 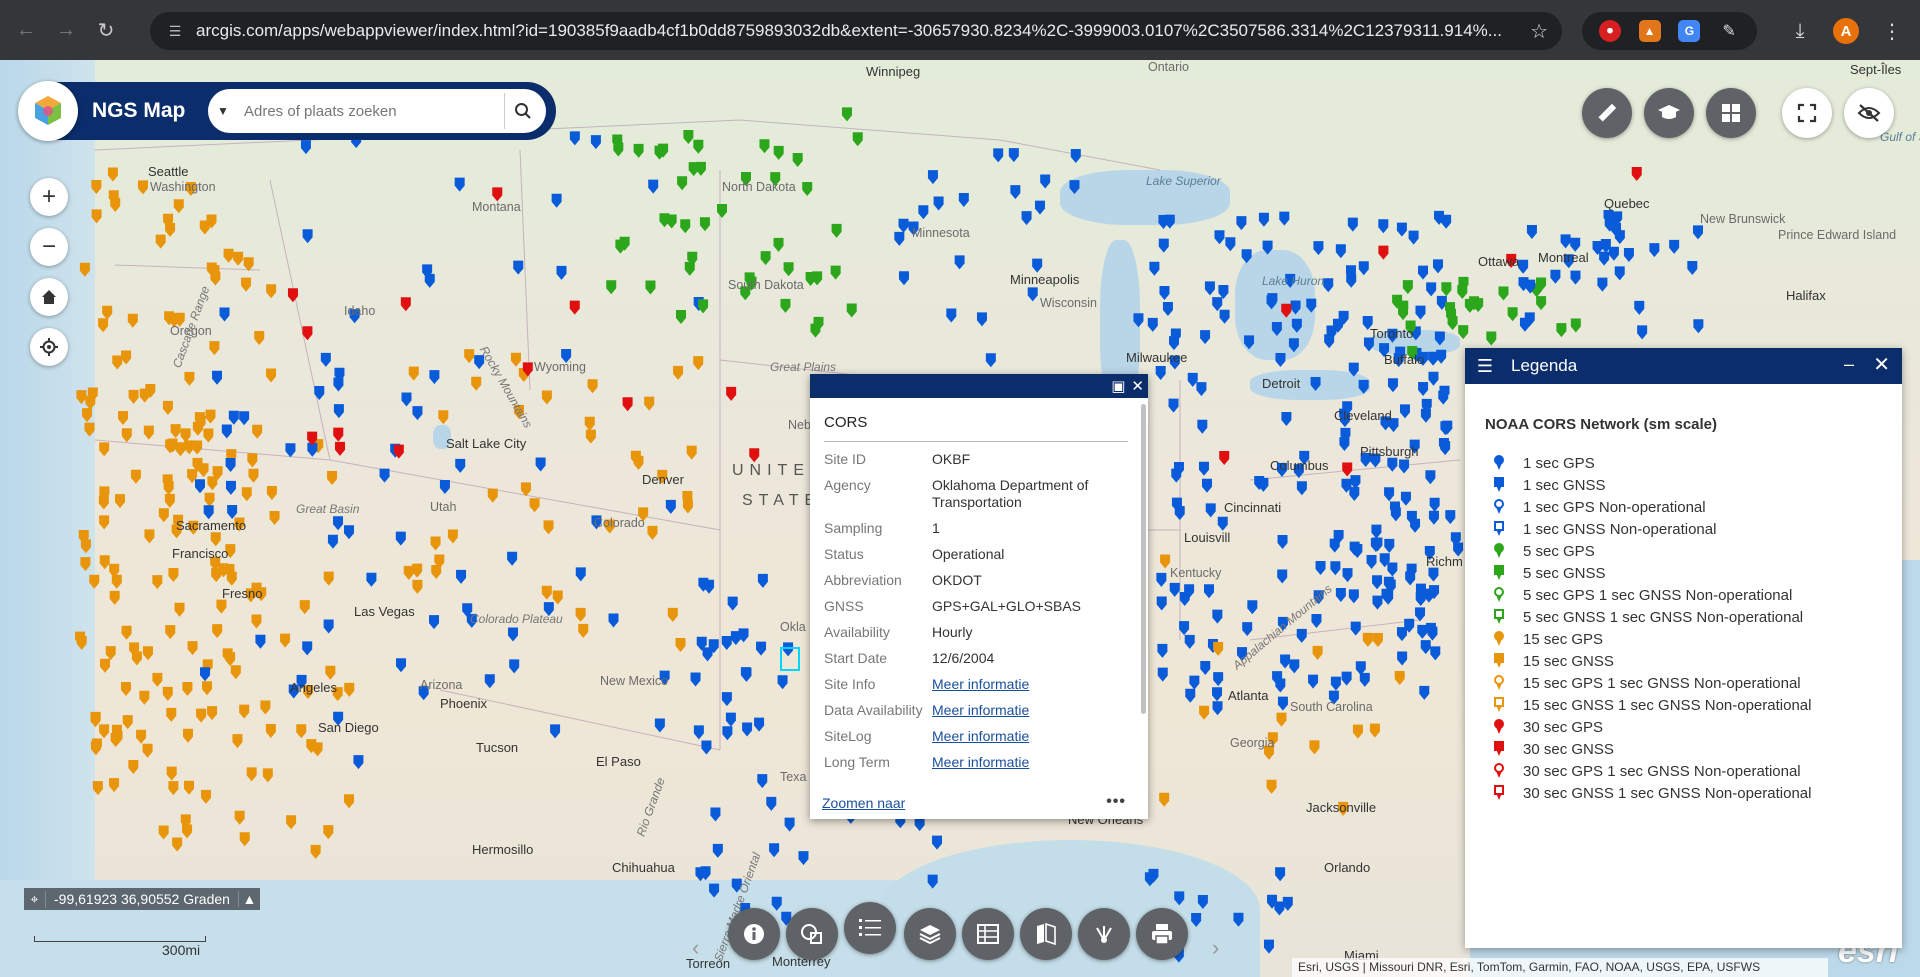 What do you see at coordinates (1609, 31) in the screenshot?
I see `extension-red-icon: ⚫` at bounding box center [1609, 31].